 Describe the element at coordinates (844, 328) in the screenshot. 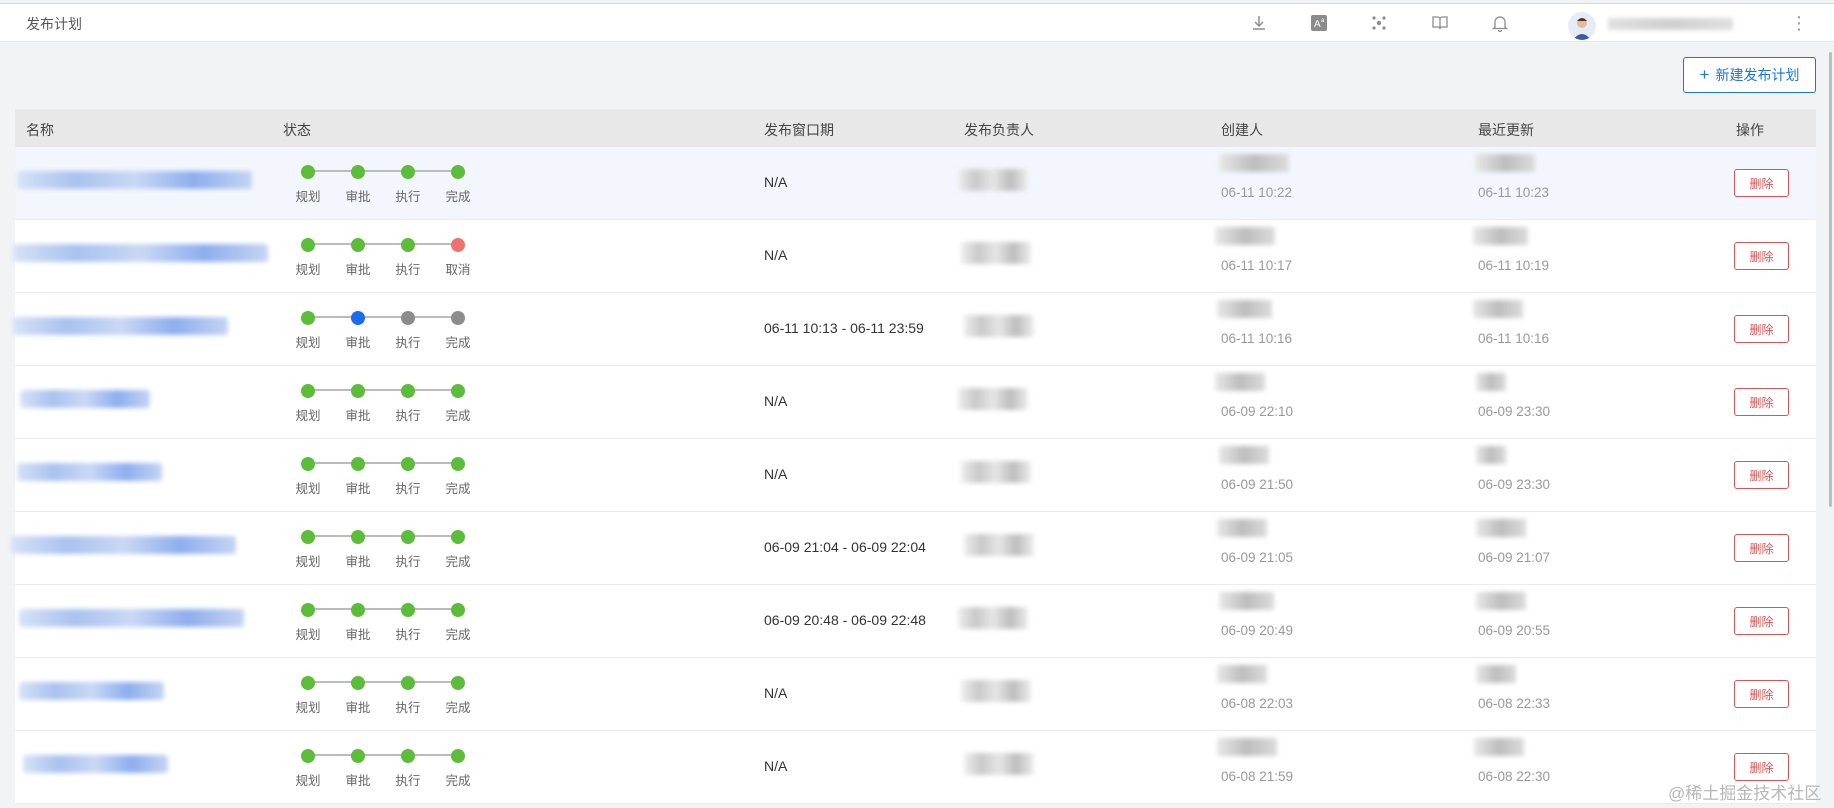

I see `release-window: 06-11 10:13 - 06-11 23:59` at that location.